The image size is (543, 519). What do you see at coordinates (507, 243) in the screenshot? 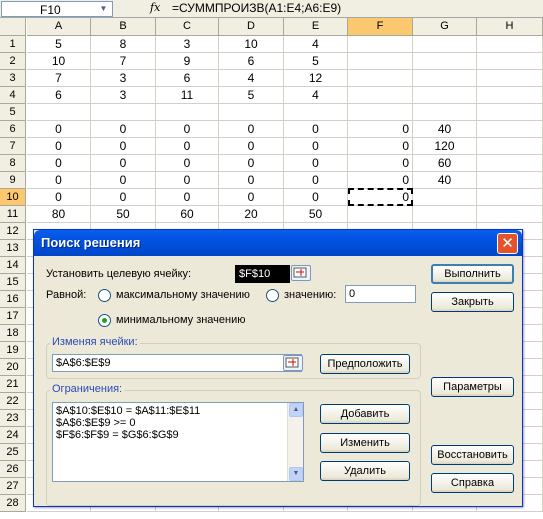
I see `close-icon: ✕` at bounding box center [507, 243].